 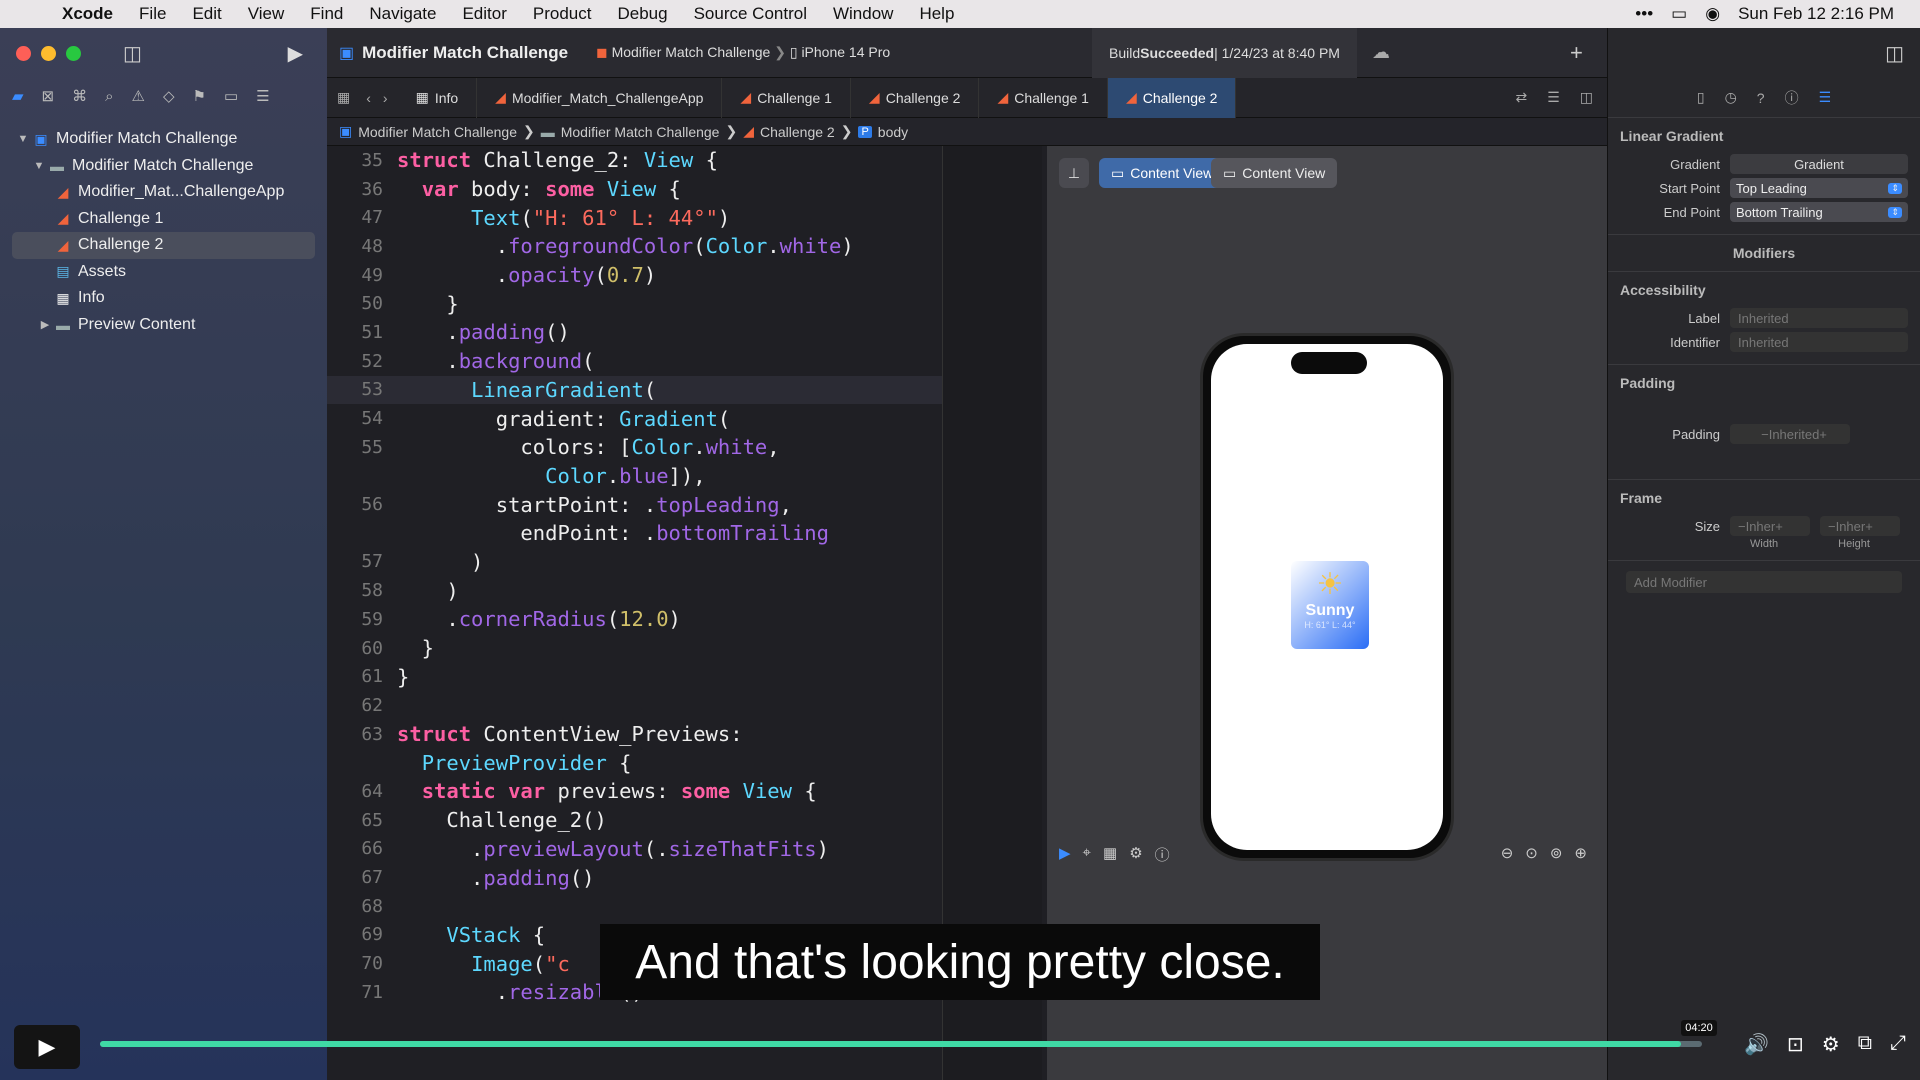 I want to click on code-line: 56 startPoint: .topLeading,, so click(x=634, y=504).